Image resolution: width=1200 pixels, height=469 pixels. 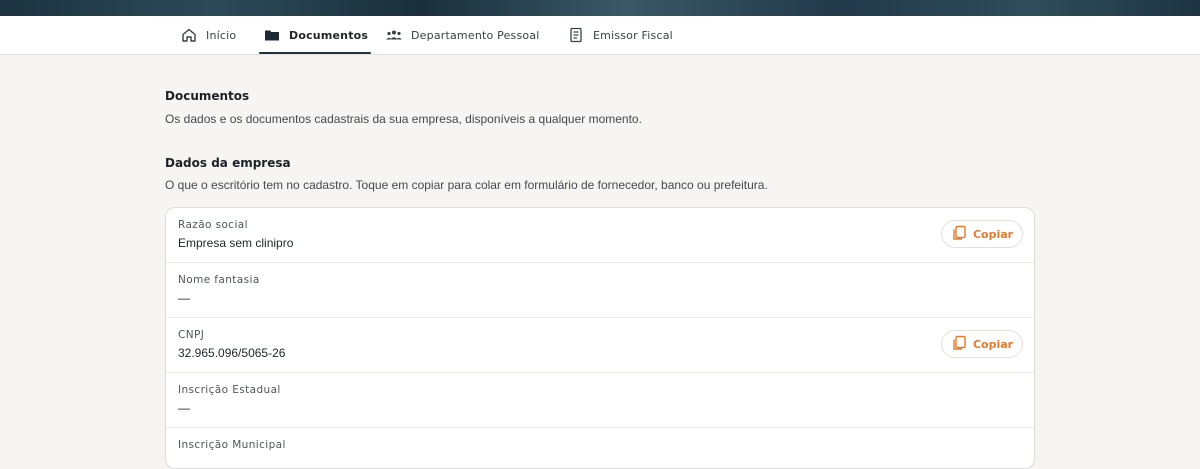 I want to click on documents-title: Documentos, so click(x=207, y=96).